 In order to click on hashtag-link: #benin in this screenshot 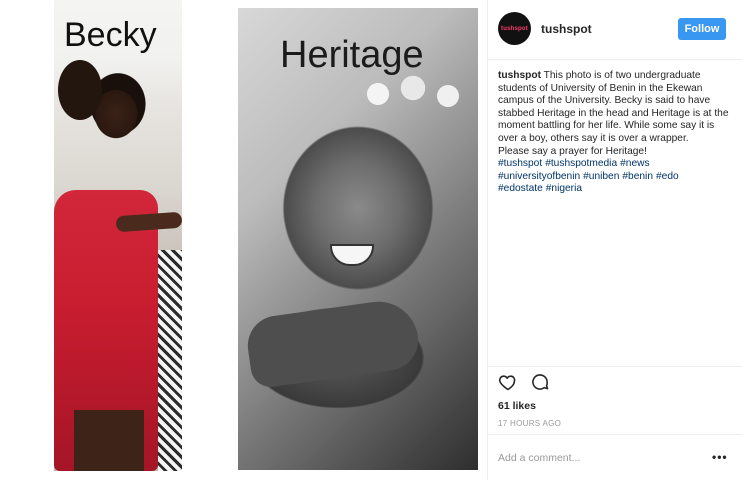, I will do `click(637, 176)`.